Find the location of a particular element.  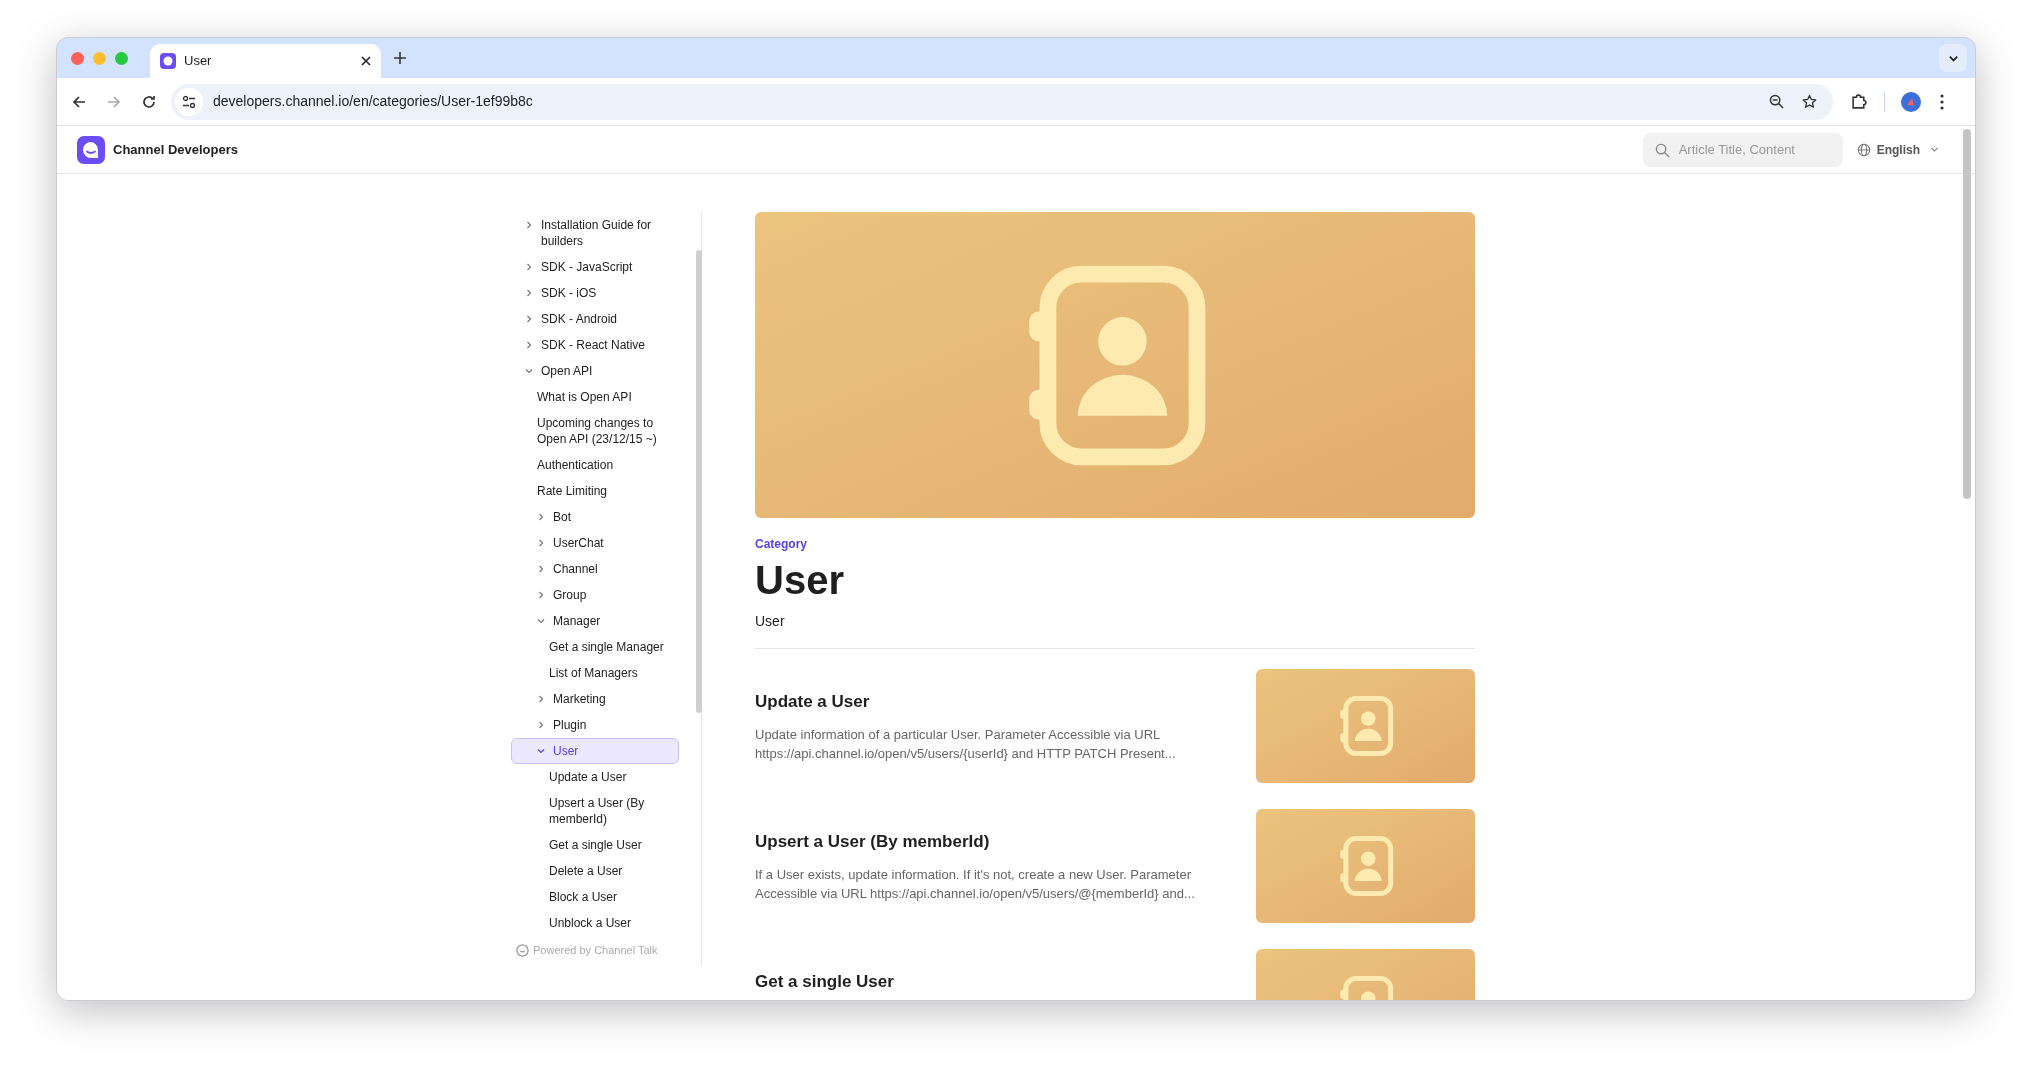

sidebar-item: Get a single User is located at coordinates (595, 845).